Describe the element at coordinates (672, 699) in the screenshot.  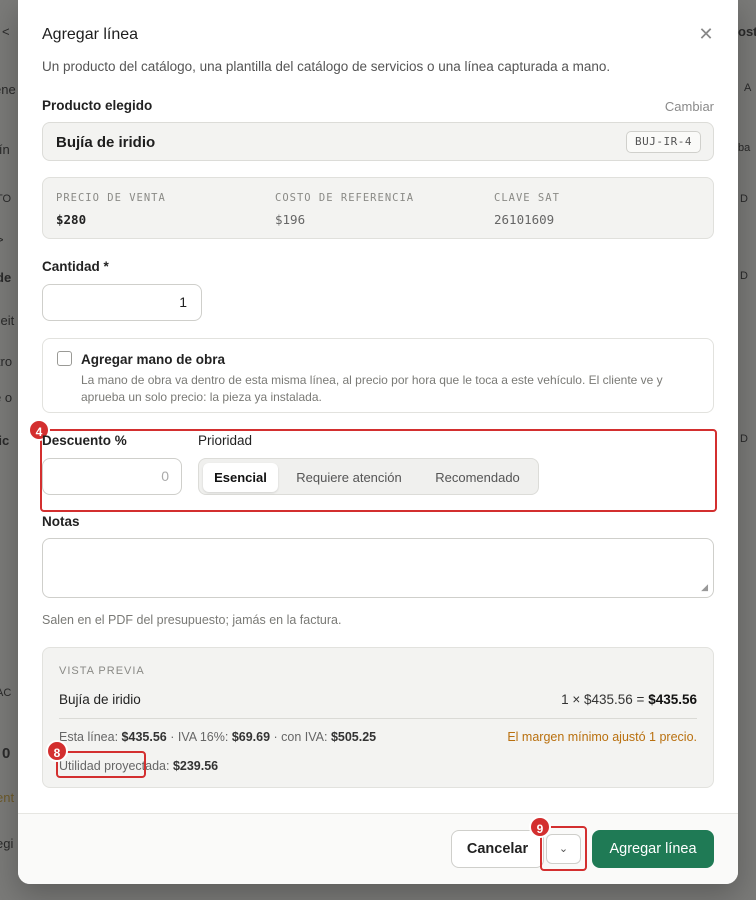
I see `calc-total: $435.56` at that location.